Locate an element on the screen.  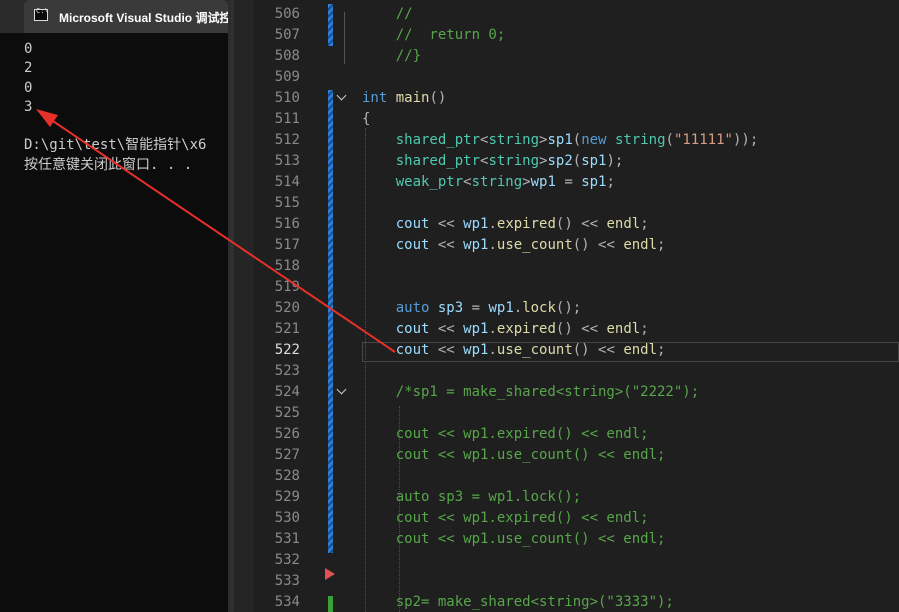
line-number: 521 is located at coordinates (287, 329).